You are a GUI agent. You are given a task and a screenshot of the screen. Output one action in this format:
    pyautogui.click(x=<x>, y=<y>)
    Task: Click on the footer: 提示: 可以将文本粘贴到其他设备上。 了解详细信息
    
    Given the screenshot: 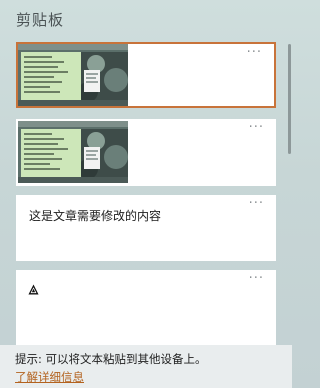 What is the action you would take?
    pyautogui.click(x=146, y=366)
    